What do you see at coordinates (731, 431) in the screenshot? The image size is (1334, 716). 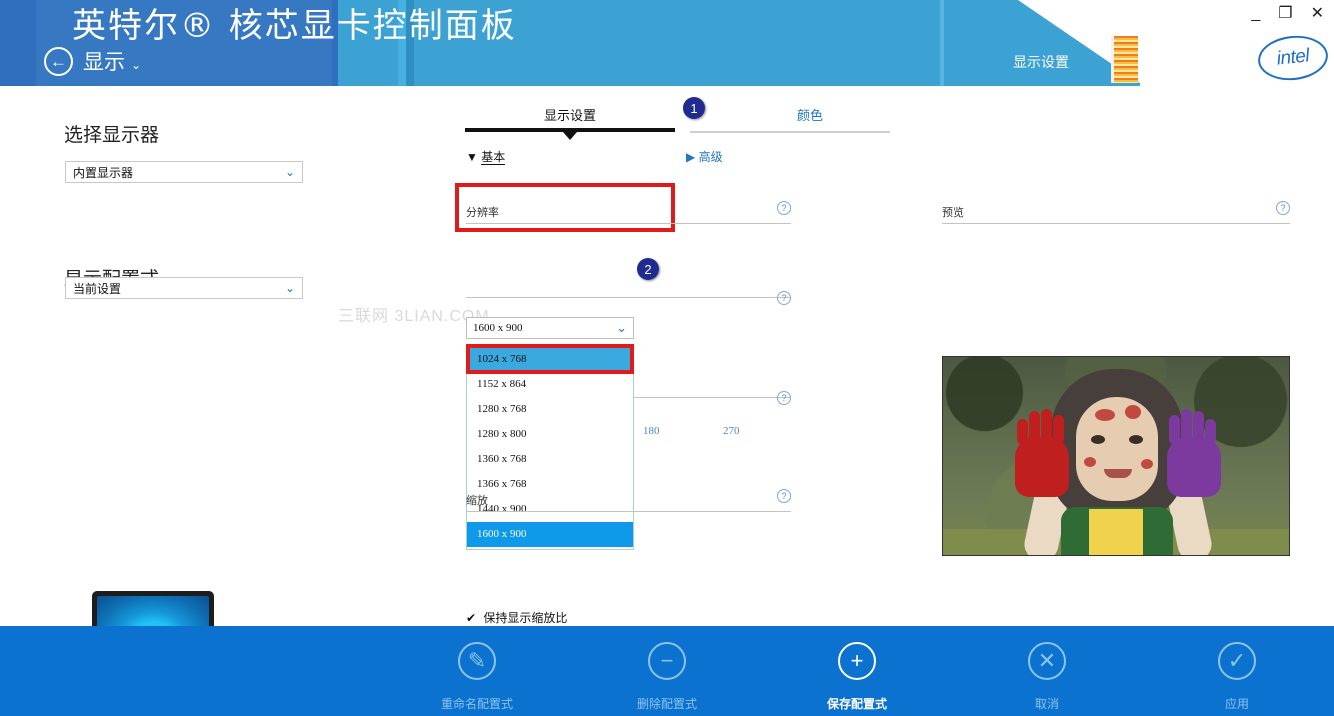 I see `rotation-option-270: 270` at bounding box center [731, 431].